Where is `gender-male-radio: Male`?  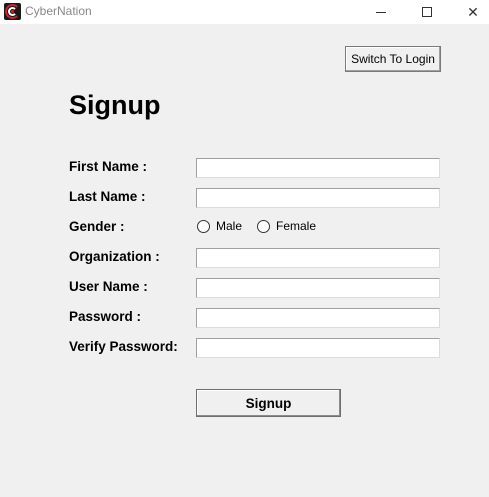
gender-male-radio: Male is located at coordinates (219, 226).